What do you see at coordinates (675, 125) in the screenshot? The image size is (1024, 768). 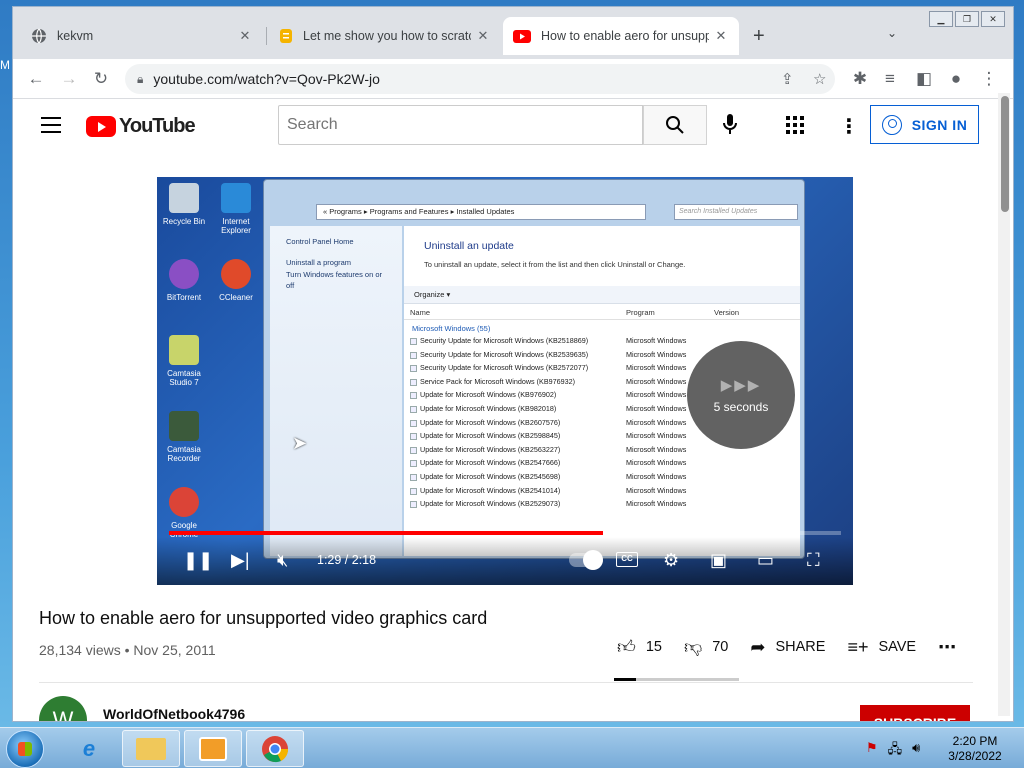 I see `search-button` at bounding box center [675, 125].